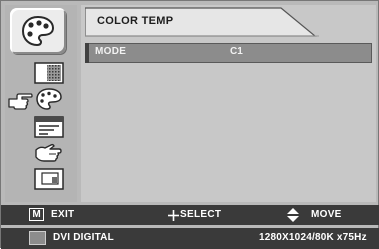  I want to click on mode-row, so click(228, 53).